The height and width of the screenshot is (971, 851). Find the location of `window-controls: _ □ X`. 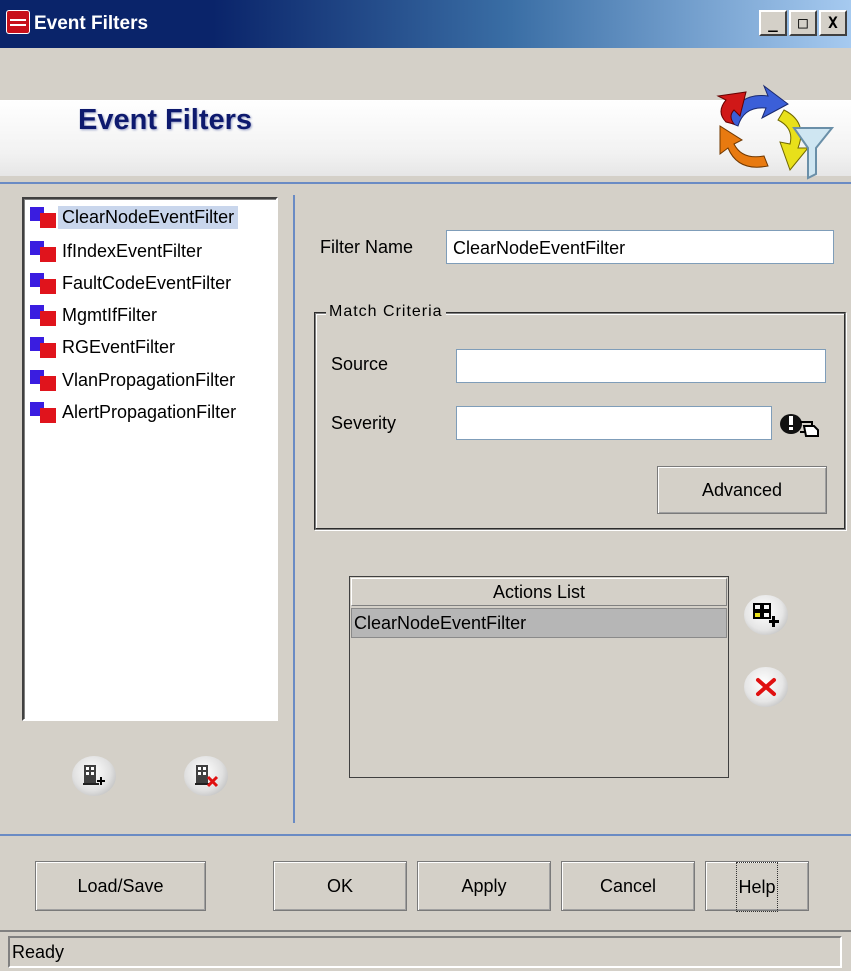

window-controls: _ □ X is located at coordinates (803, 23).